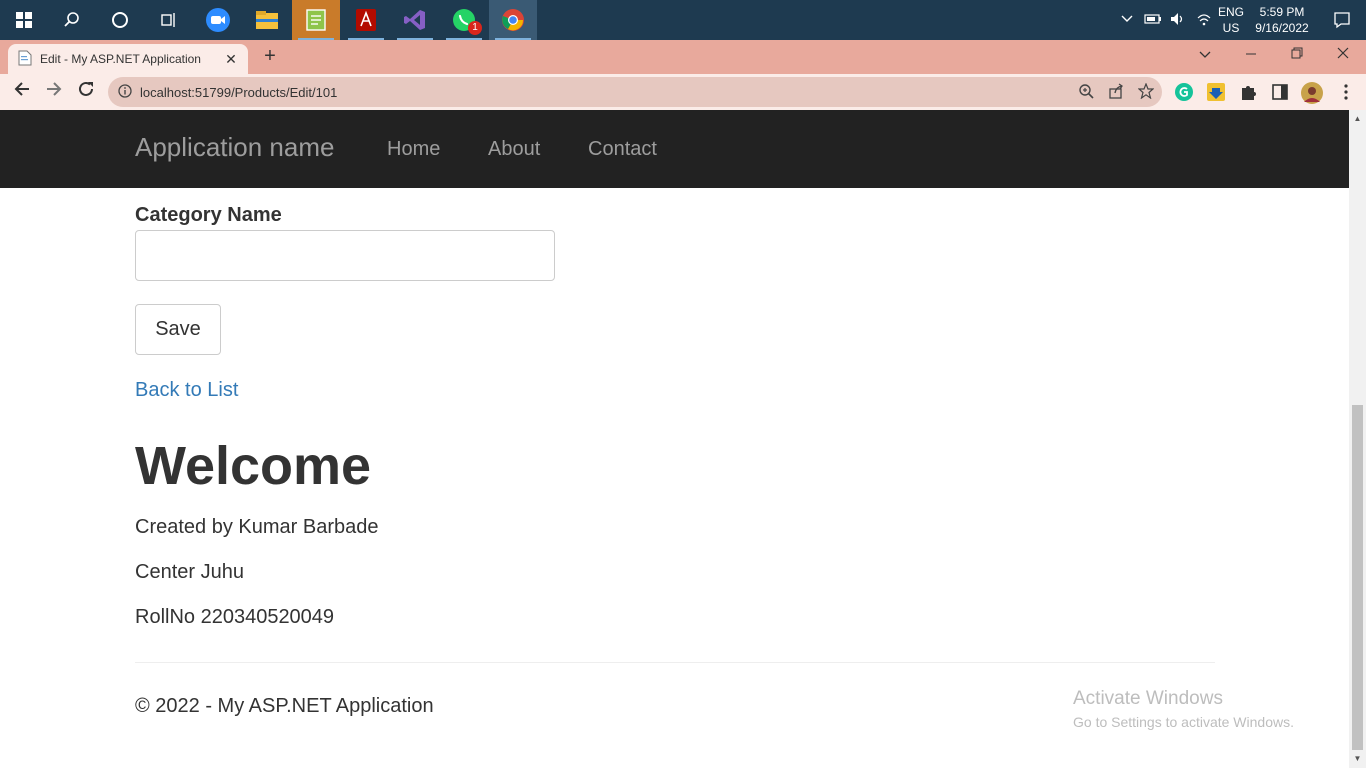 The height and width of the screenshot is (768, 1366). I want to click on save-button: Save, so click(178, 329).